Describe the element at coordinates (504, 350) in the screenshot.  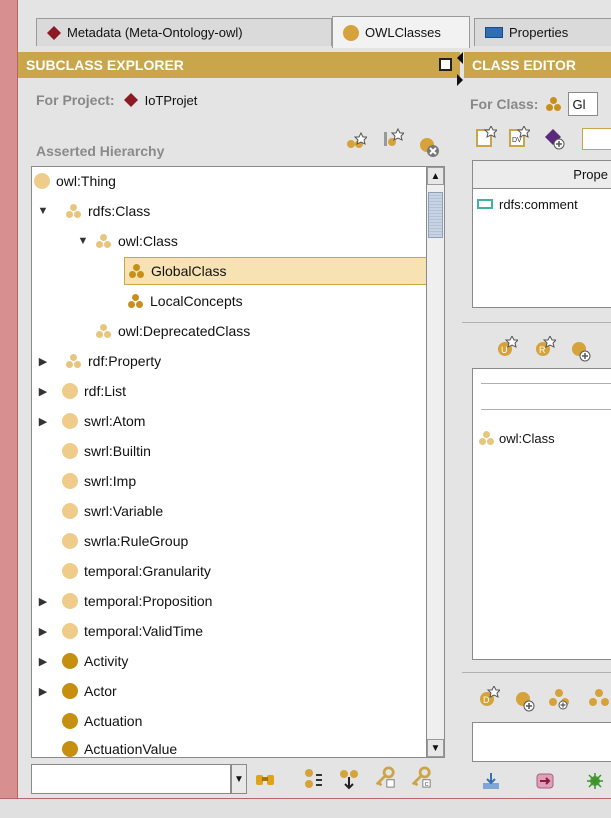
I see `svg-text: U` at that location.